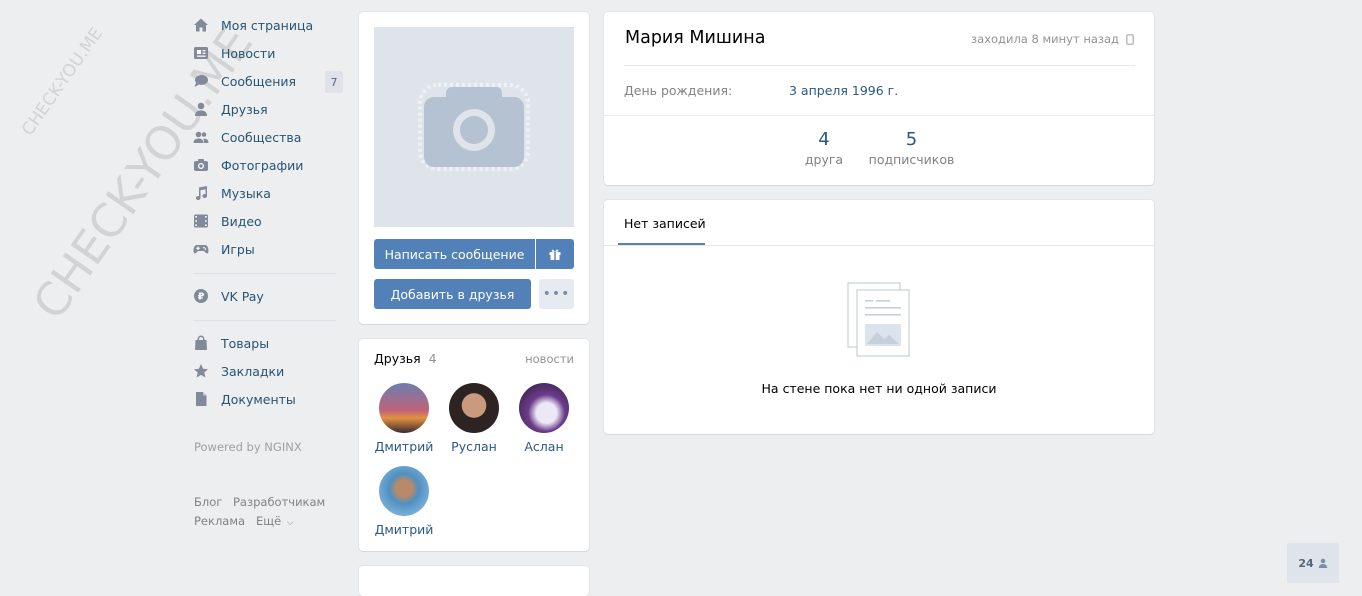 The width and height of the screenshot is (1362, 596). I want to click on counter-friends: 4 друга, so click(824, 148).